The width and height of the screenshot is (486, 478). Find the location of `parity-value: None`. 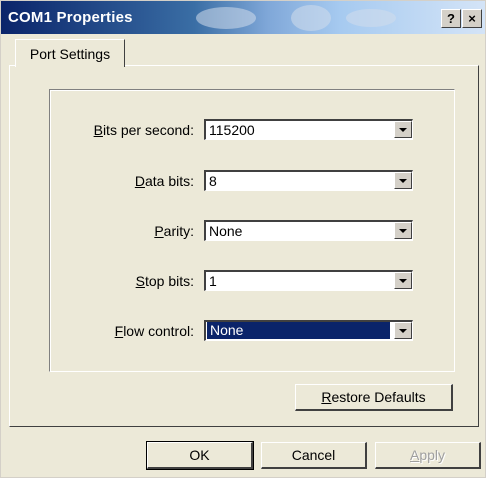

parity-value: None is located at coordinates (226, 231).